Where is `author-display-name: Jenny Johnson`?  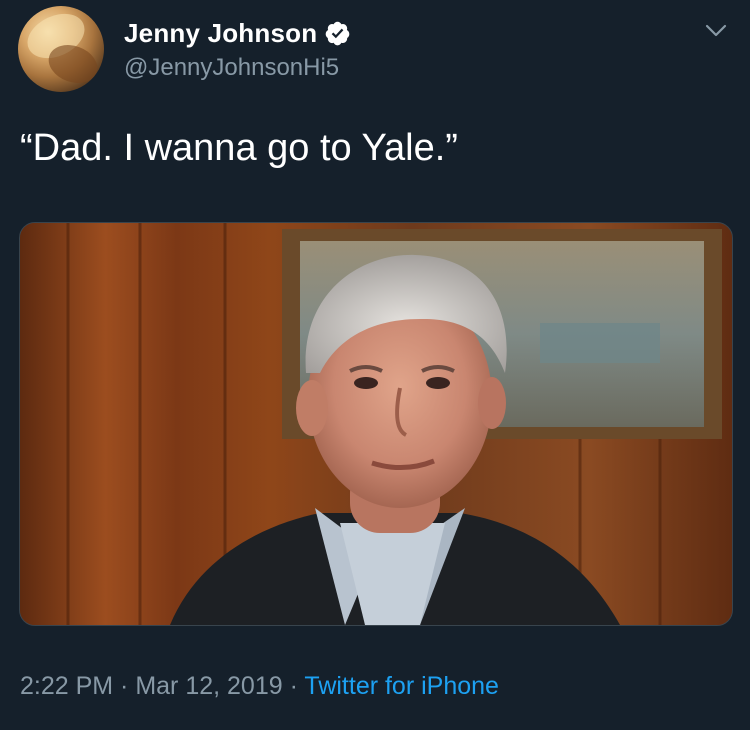
author-display-name: Jenny Johnson is located at coordinates (220, 33).